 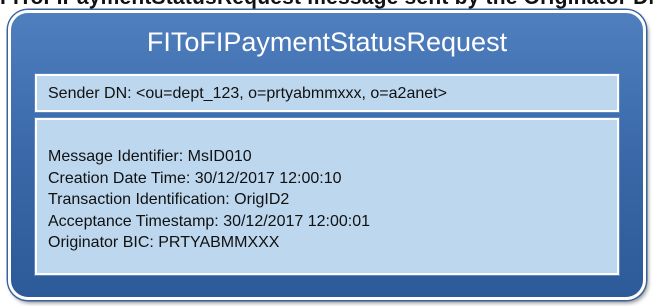 What do you see at coordinates (195, 178) in the screenshot?
I see `field-creation-date-time: Creation Date Time: 30/12/2017 12:00:10` at bounding box center [195, 178].